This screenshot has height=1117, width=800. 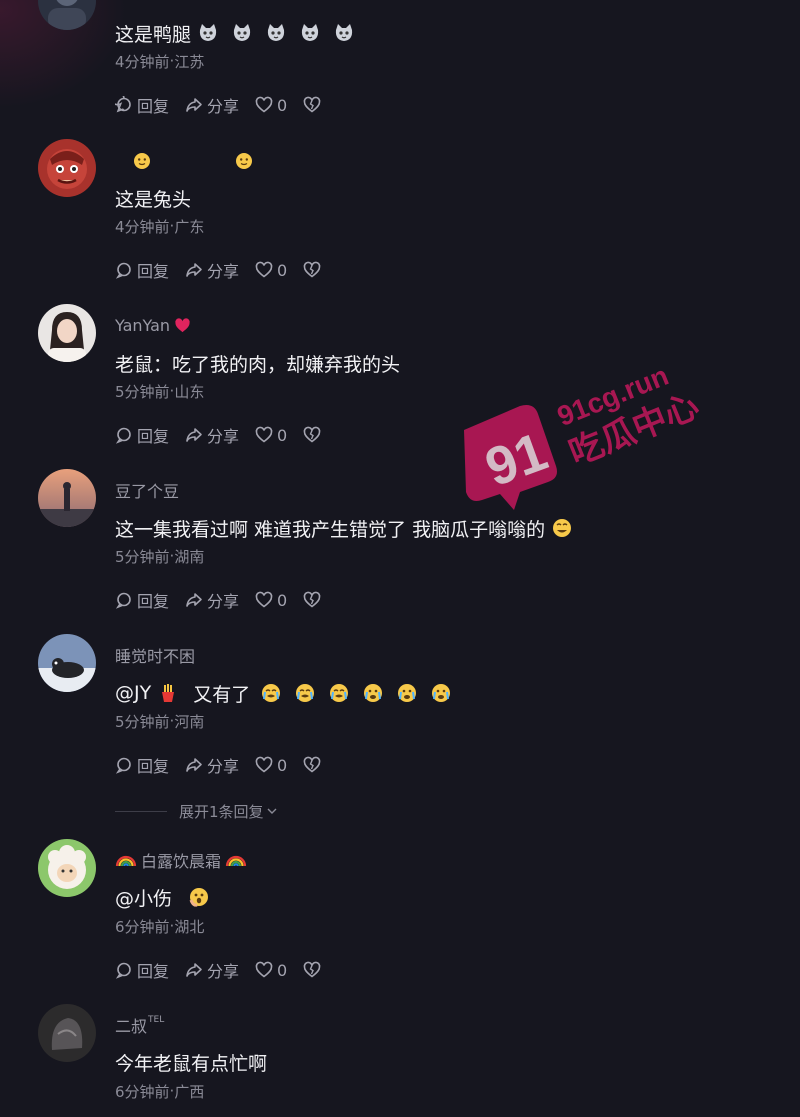 I want to click on comment-content: 这一集我看过啊 难道我产生错觉了 我脑瓜子嗡嗡的, so click(x=347, y=528).